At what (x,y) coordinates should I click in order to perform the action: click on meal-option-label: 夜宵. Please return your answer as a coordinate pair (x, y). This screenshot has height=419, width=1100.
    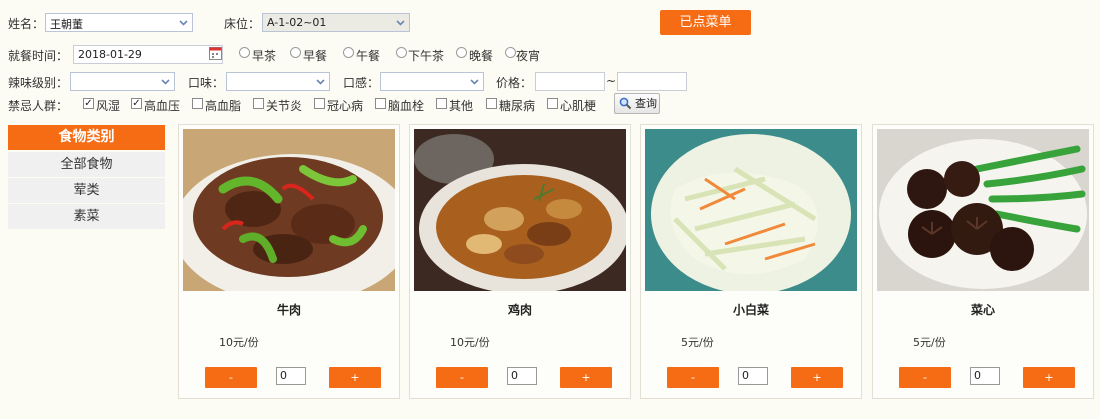
    Looking at the image, I should click on (528, 56).